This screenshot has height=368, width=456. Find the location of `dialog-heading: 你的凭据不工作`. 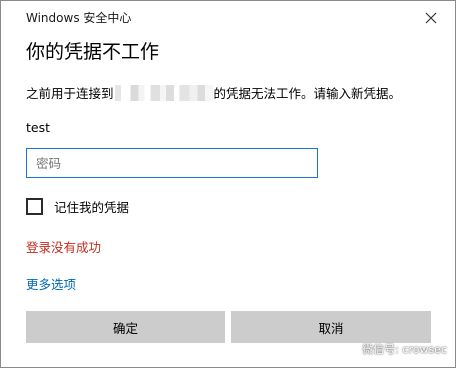

dialog-heading: 你的凭据不工作 is located at coordinates (93, 52).